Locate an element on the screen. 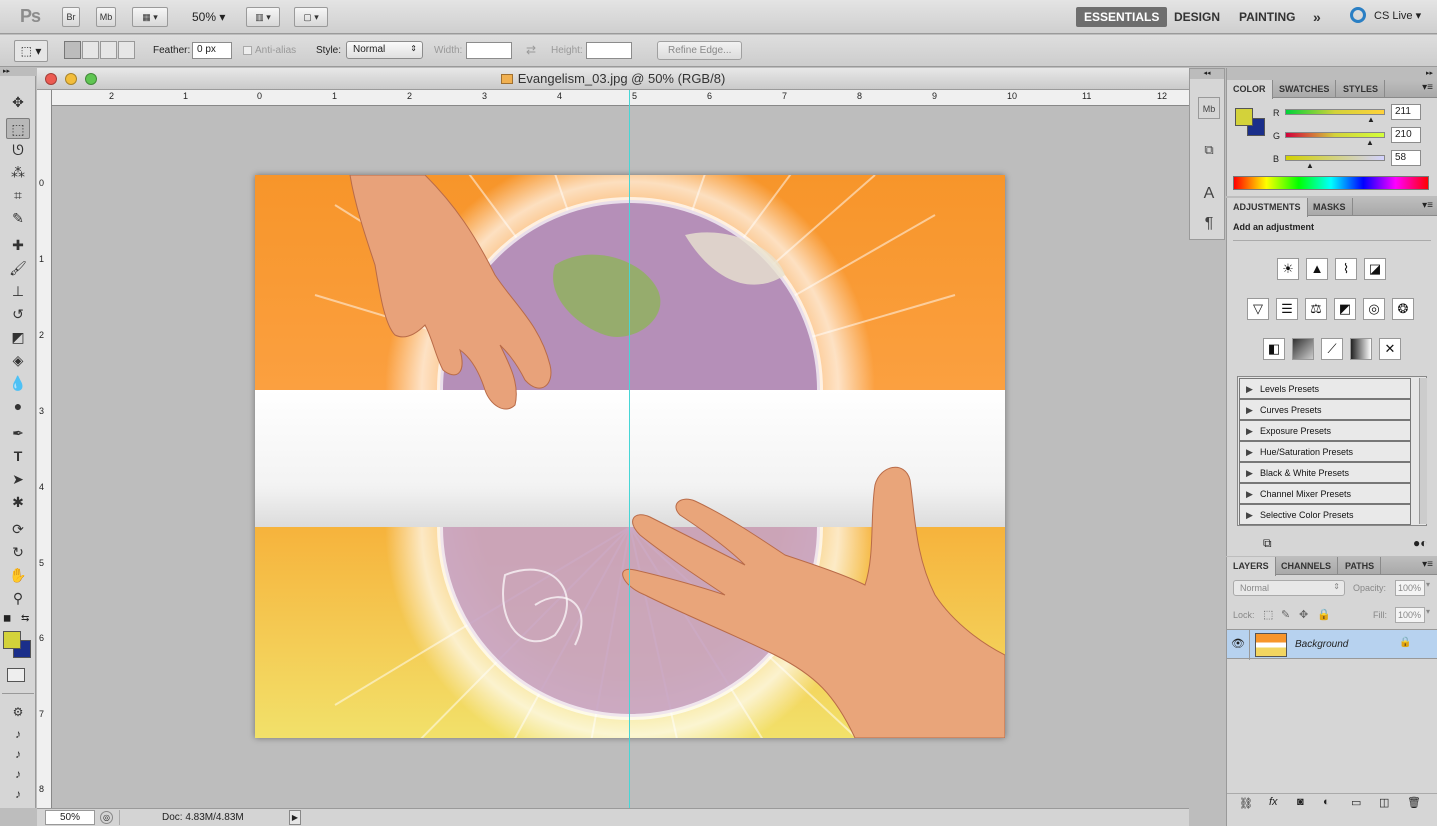 This screenshot has width=1437, height=826. hand-tool-icon: ✋ is located at coordinates (18, 575).